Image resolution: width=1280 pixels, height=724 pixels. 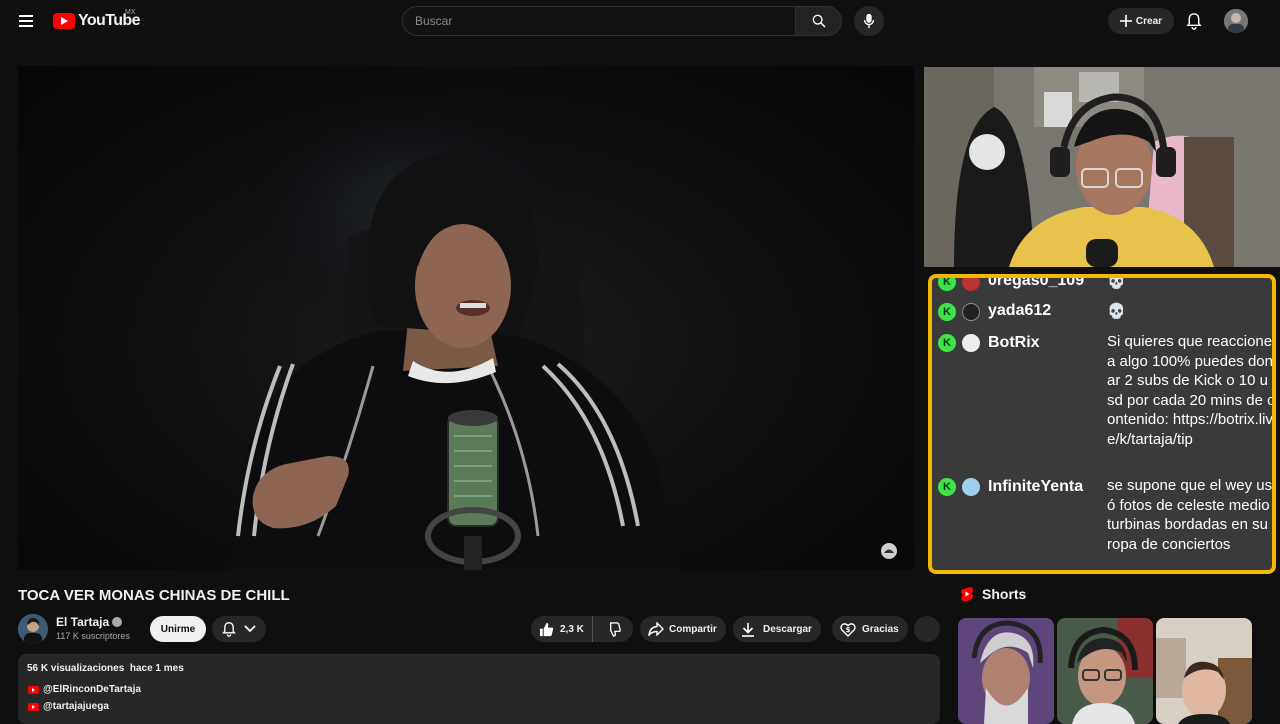 I want to click on dislike-button, so click(x=613, y=629).